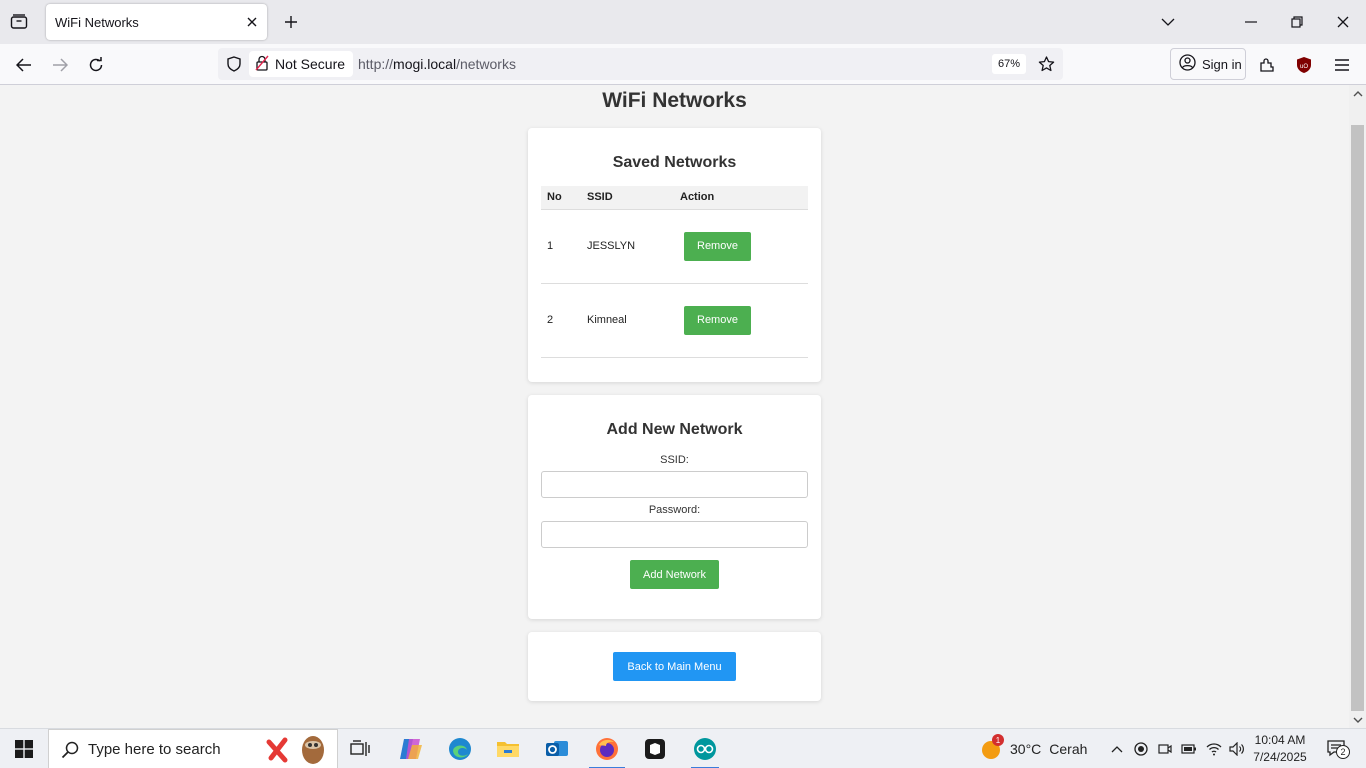 The height and width of the screenshot is (768, 1366). I want to click on taskbar-clock: 10:04 AM 7/24/2025, so click(1280, 749).